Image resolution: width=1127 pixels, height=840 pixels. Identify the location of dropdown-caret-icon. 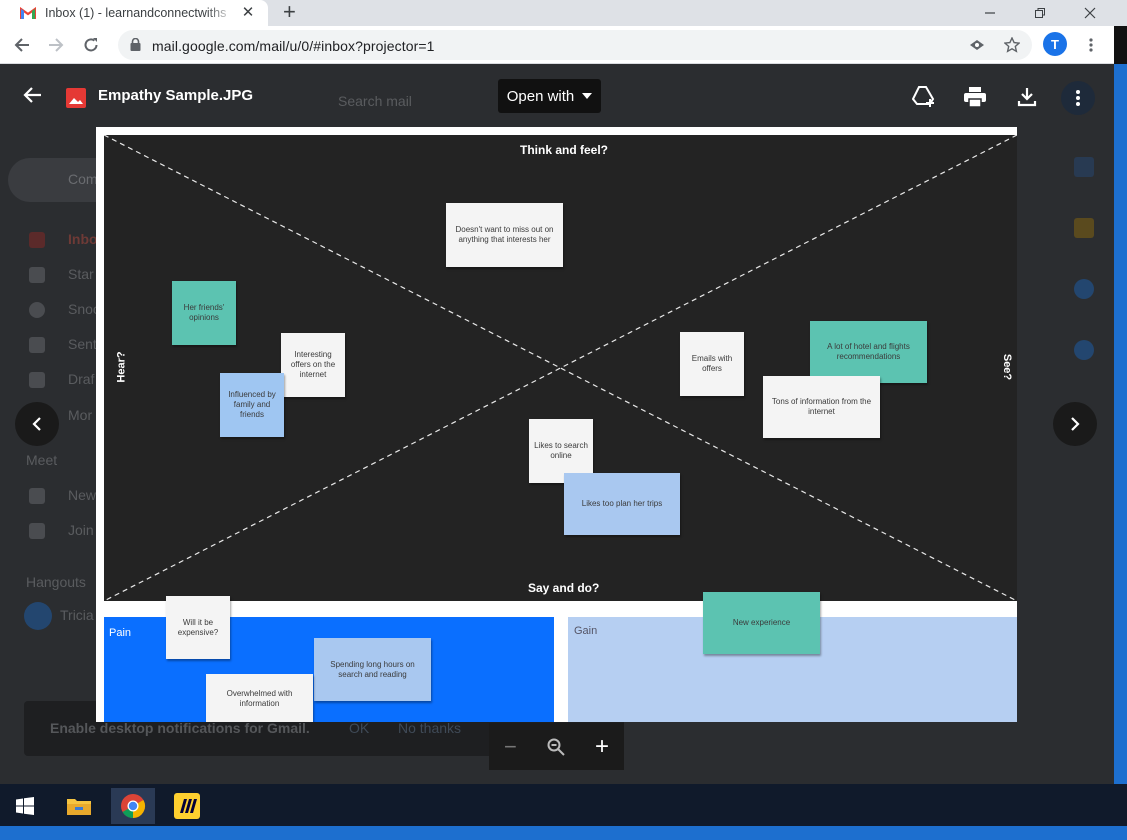
(587, 96).